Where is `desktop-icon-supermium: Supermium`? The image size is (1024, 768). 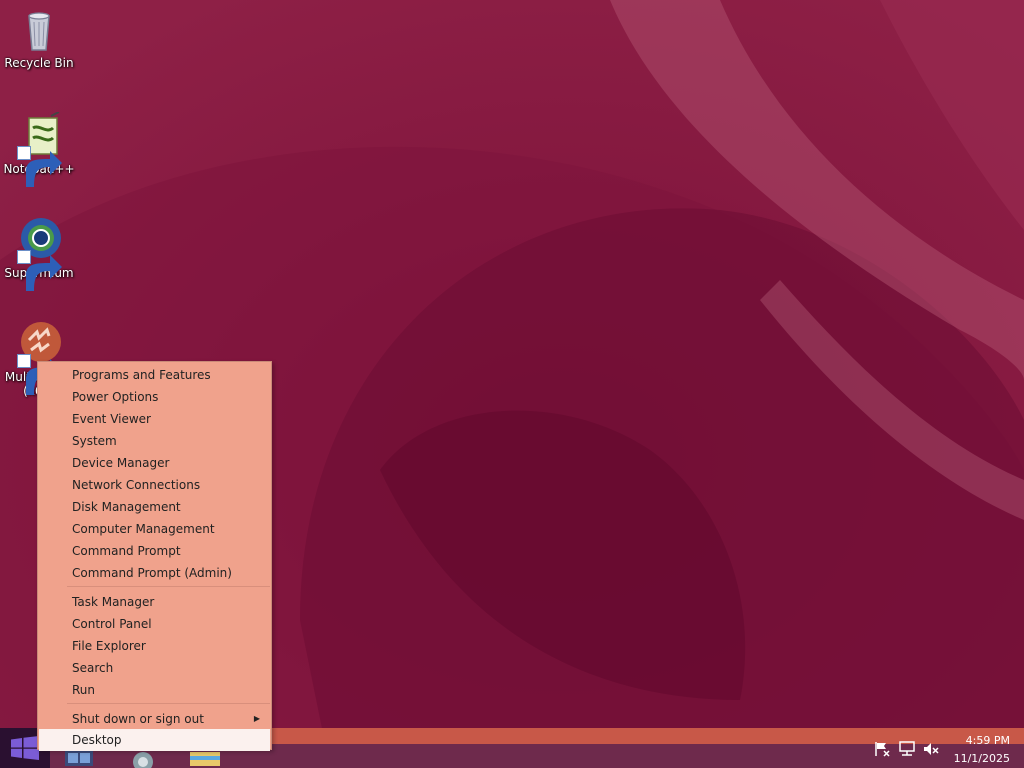 desktop-icon-supermium: Supermium is located at coordinates (39, 253).